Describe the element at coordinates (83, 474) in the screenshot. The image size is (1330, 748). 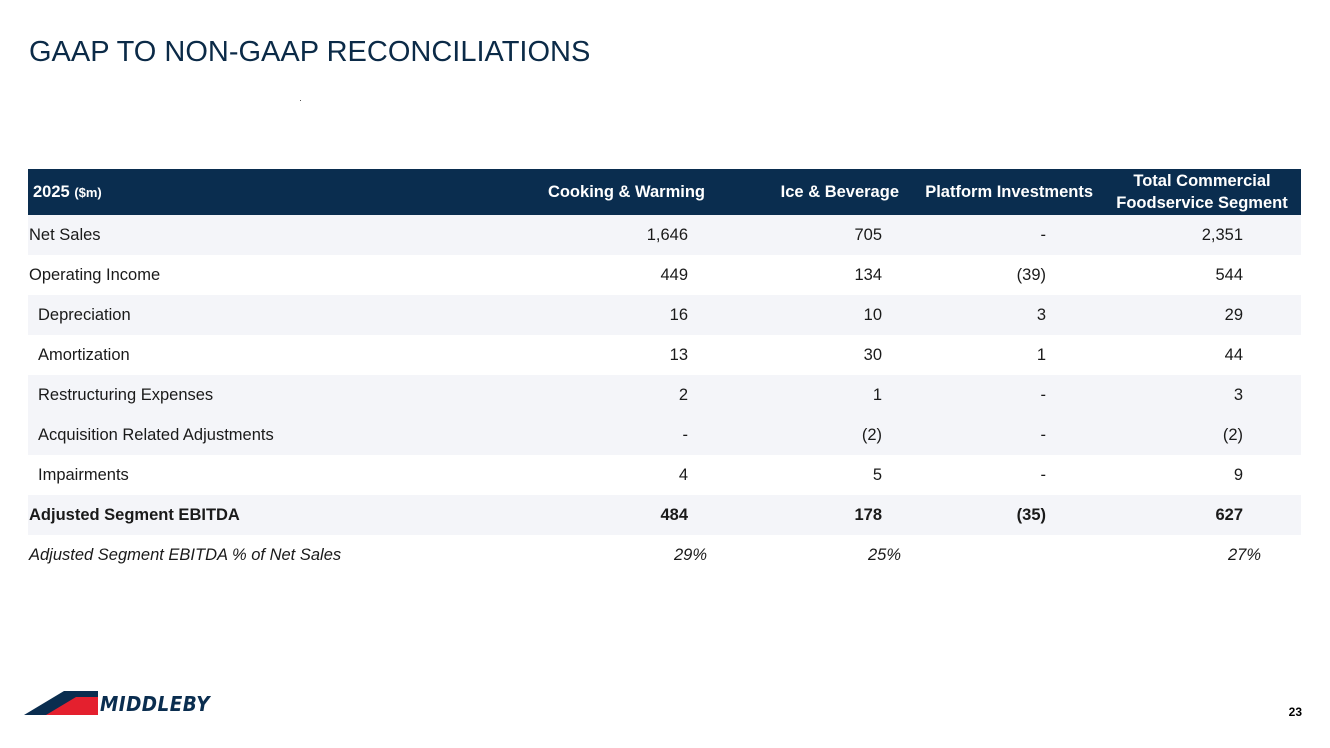
I see `row-label: Impairments` at that location.